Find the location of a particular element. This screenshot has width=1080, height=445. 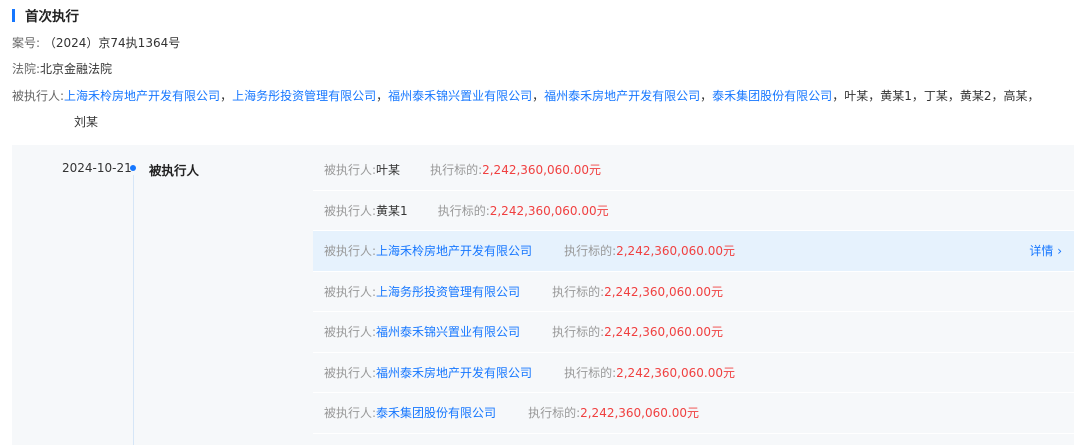

timeline-line is located at coordinates (133, 310).